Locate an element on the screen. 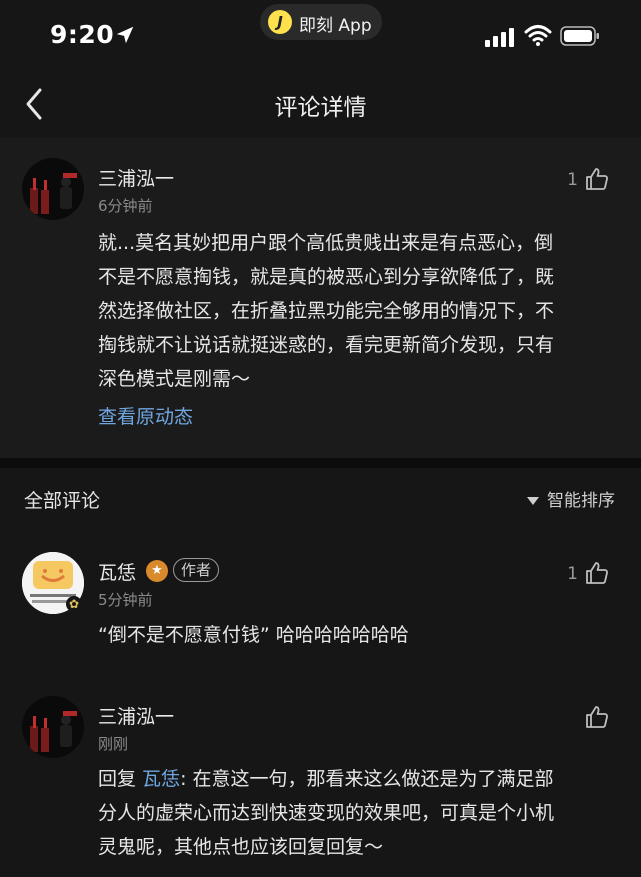 The image size is (641, 877). all-comments-title: 全部评论 is located at coordinates (62, 501).